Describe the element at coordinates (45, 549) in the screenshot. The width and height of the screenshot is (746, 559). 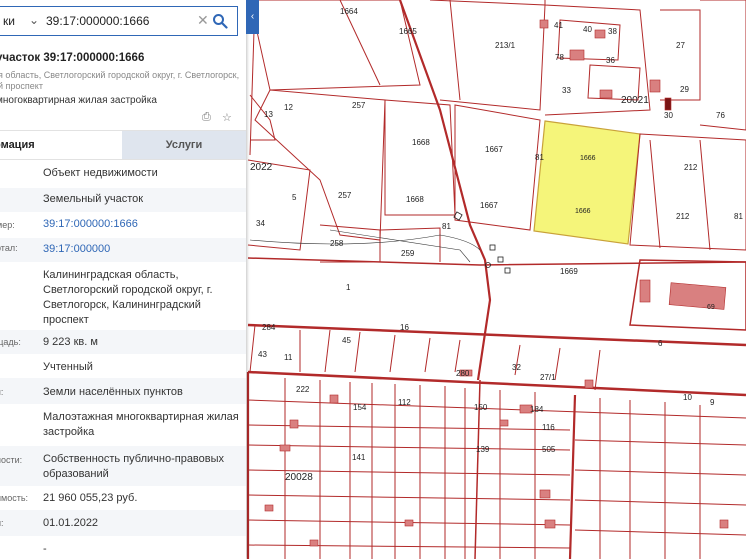
I see `row-value: -` at that location.